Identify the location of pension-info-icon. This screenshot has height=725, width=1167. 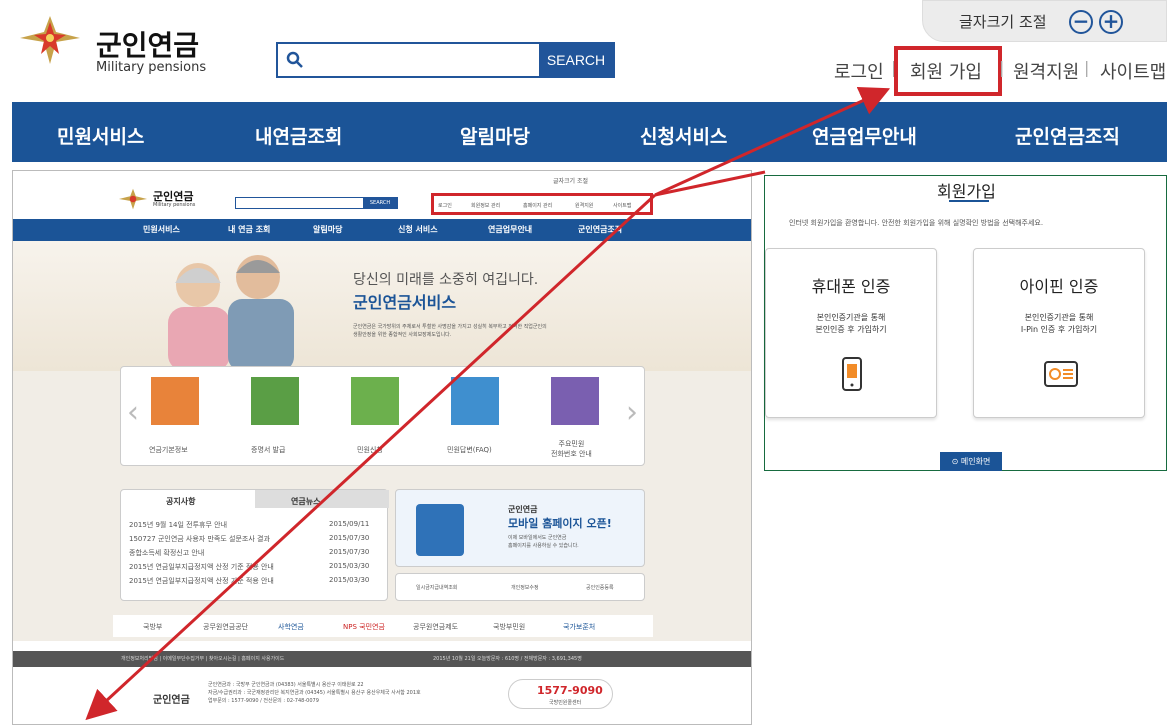
(175, 401).